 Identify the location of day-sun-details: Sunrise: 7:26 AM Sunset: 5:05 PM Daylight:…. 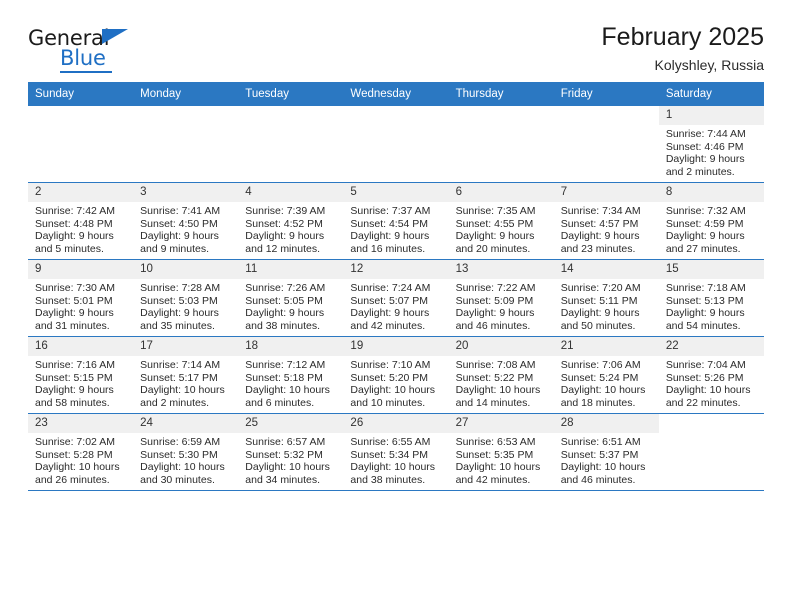
(290, 305).